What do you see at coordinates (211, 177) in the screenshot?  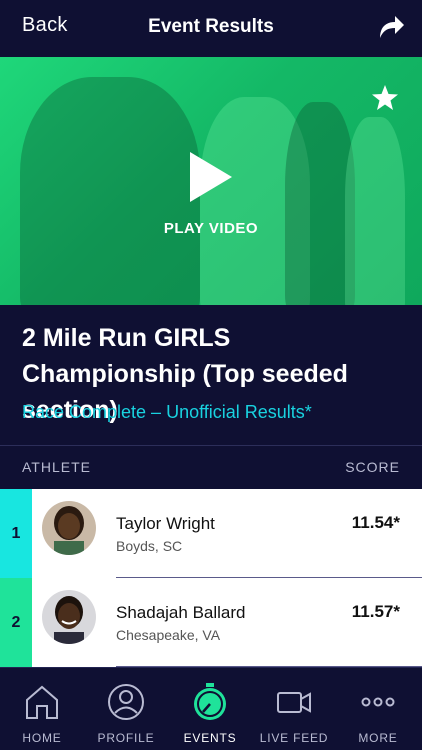 I see `play-icon` at bounding box center [211, 177].